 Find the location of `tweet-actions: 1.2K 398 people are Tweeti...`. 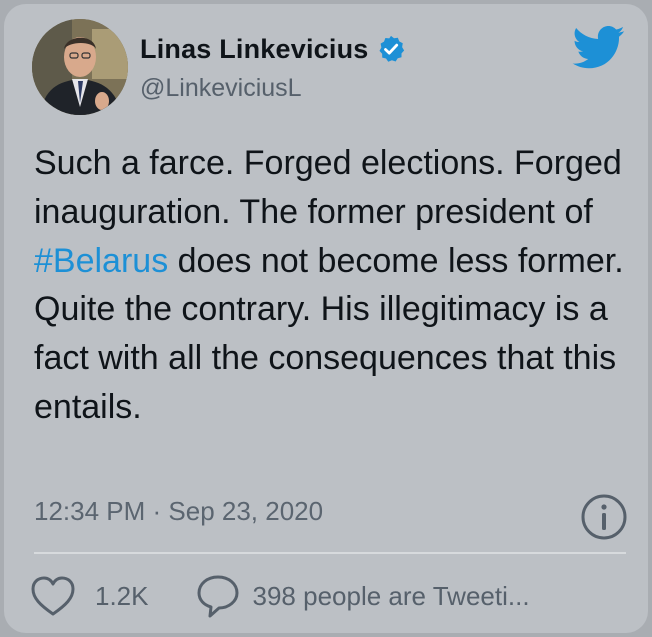

tweet-actions: 1.2K 398 people are Tweeti... is located at coordinates (280, 596).